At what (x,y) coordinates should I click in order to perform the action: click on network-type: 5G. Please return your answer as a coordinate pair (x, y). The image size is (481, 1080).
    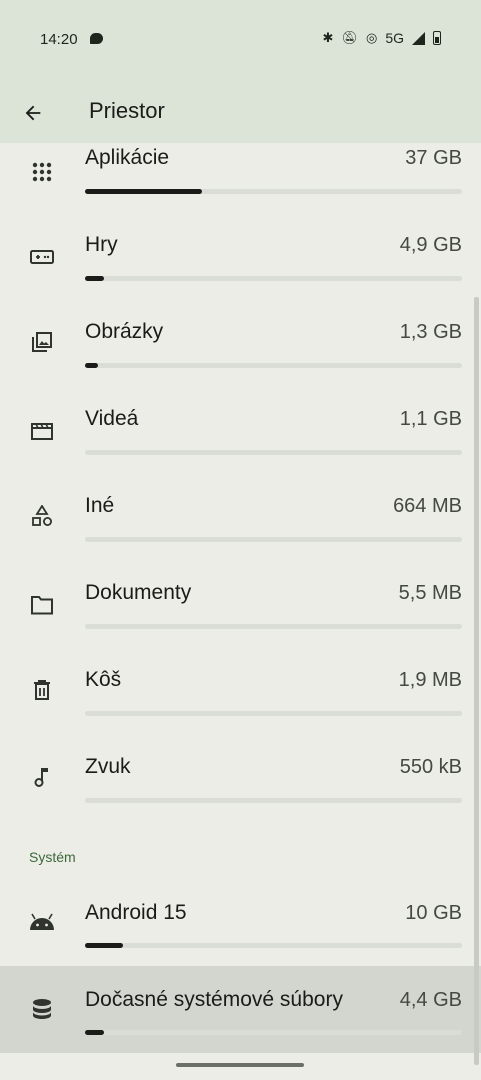
    Looking at the image, I should click on (394, 38).